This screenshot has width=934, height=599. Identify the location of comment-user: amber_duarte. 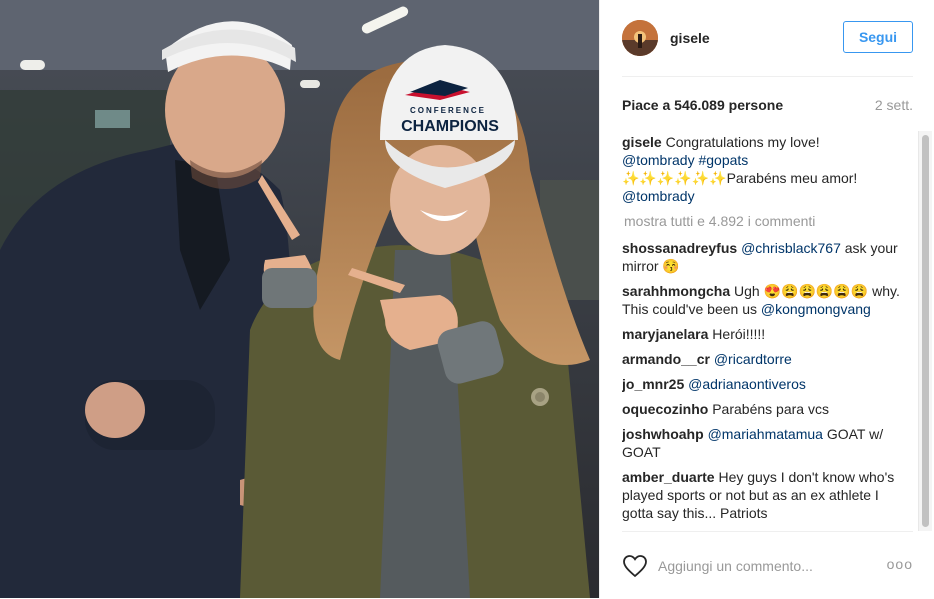
(668, 477).